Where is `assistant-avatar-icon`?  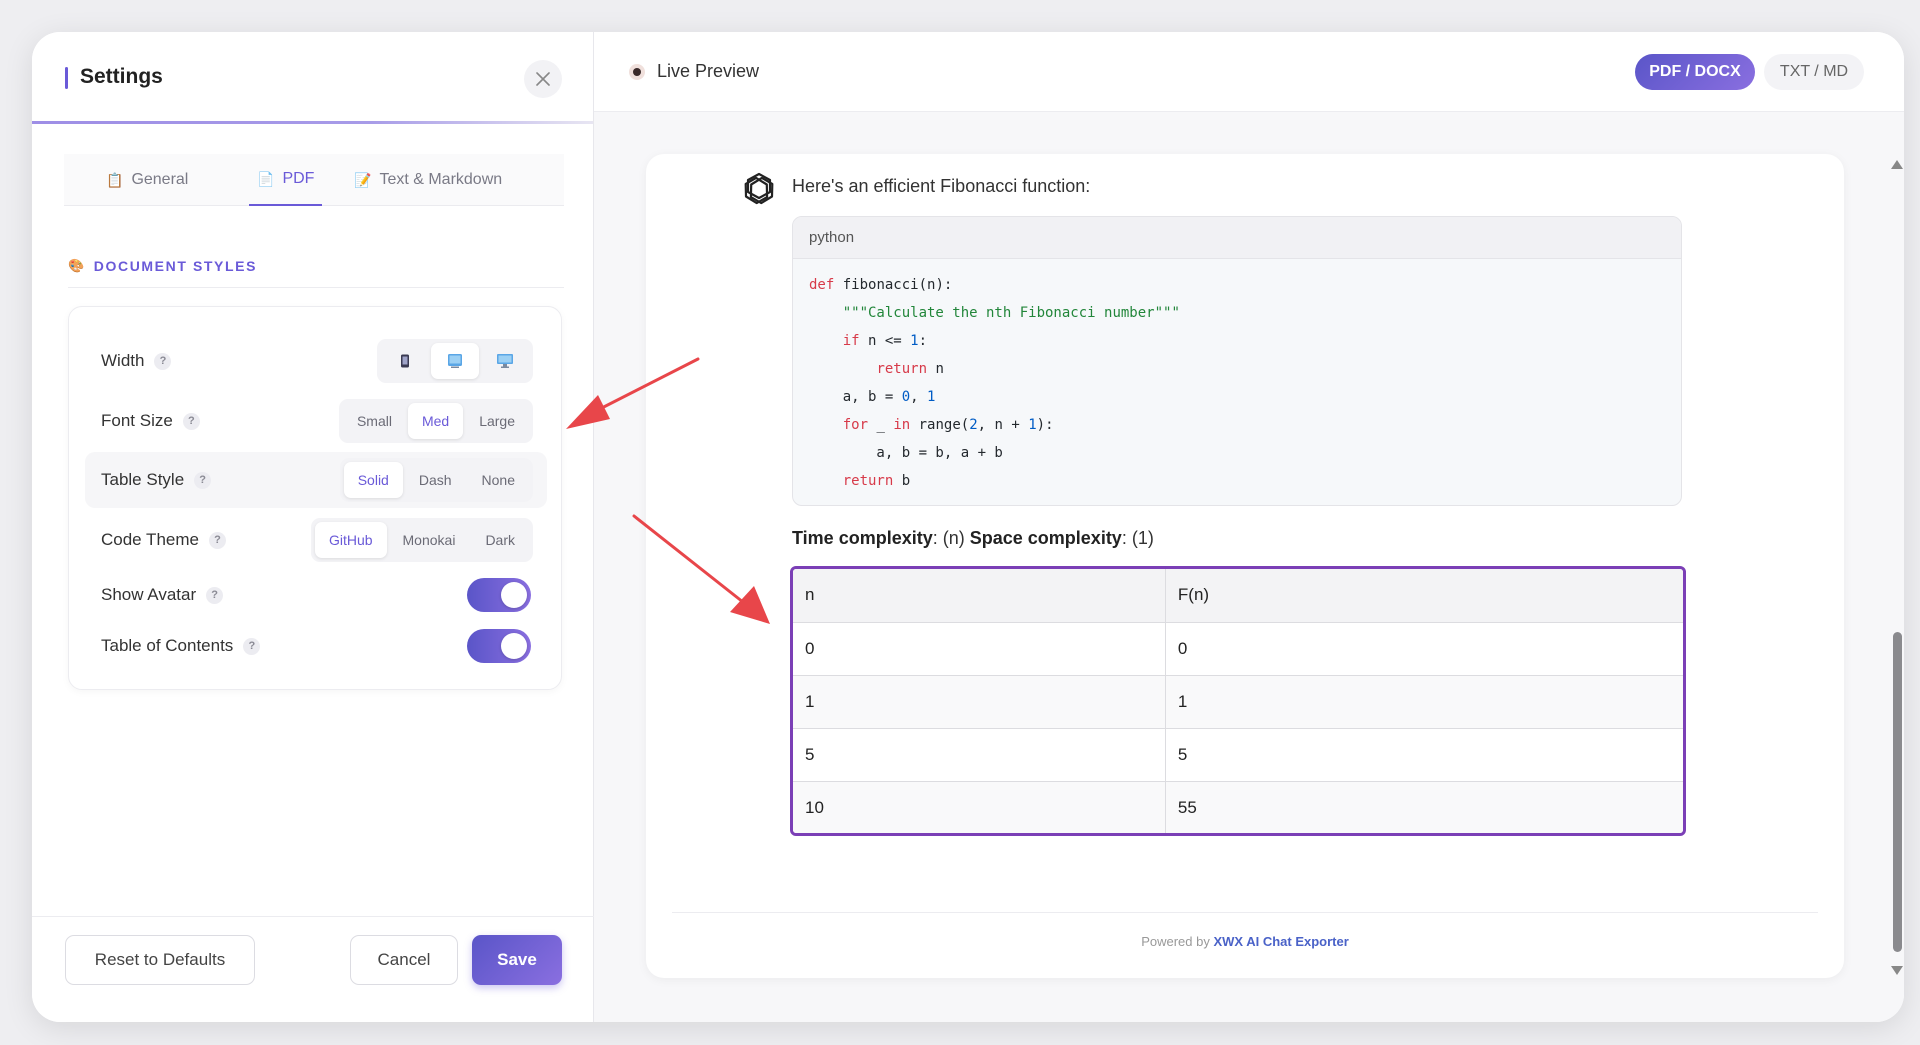
assistant-avatar-icon is located at coordinates (759, 188).